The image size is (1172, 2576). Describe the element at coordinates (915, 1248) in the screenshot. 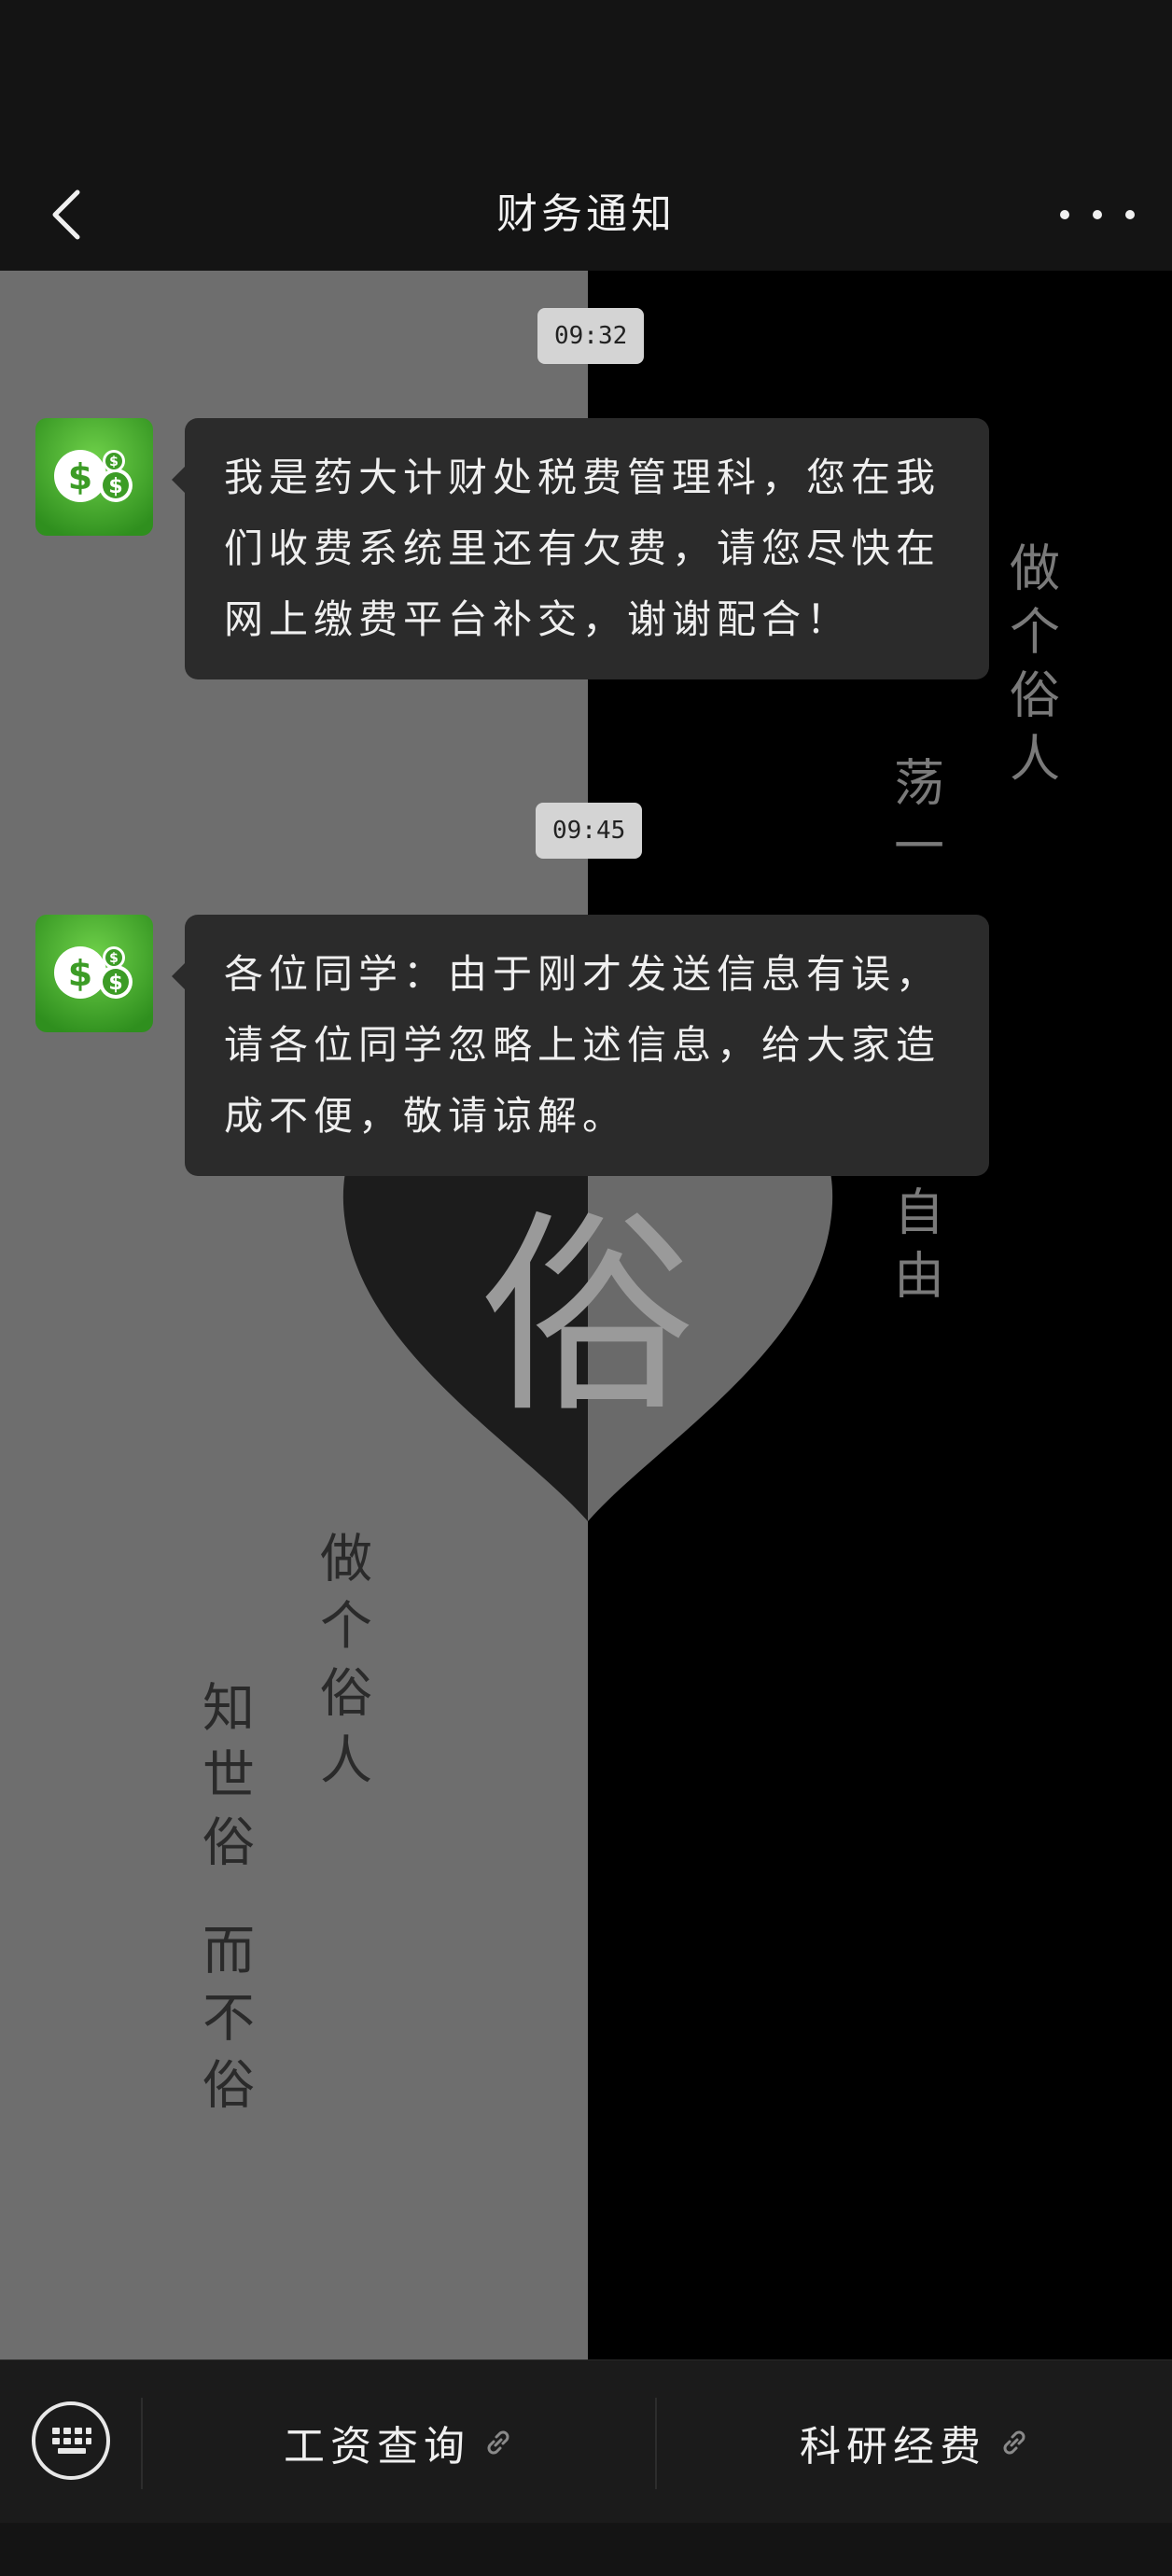

I see `wallpaper-right-column-3: 自由` at that location.